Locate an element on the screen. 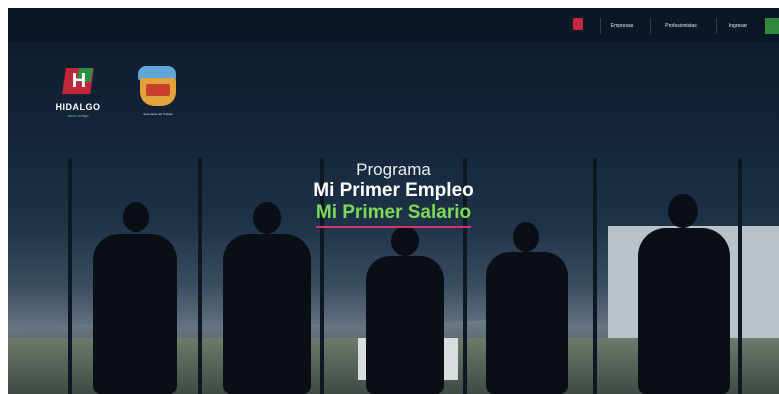 The width and height of the screenshot is (779, 394). flag-icon is located at coordinates (578, 24).